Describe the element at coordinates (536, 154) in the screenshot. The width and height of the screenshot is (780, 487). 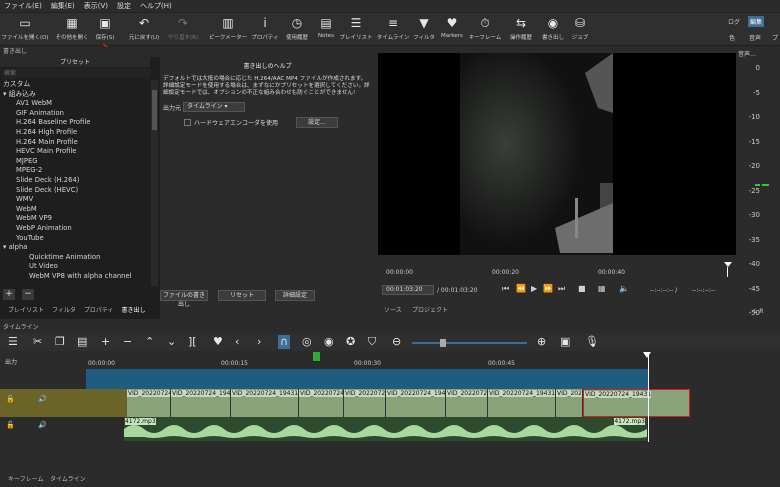
I see `video-frame-image` at that location.